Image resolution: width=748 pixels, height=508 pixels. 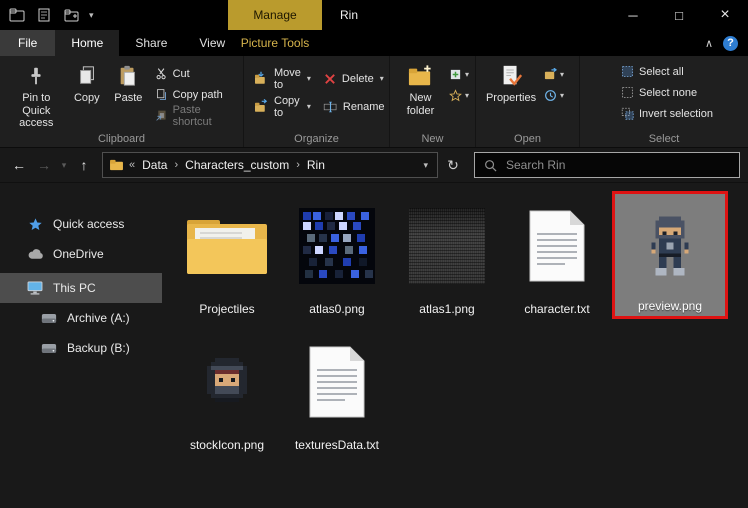 I want to click on sidebar-item-this-pc: This PC, so click(x=81, y=288).